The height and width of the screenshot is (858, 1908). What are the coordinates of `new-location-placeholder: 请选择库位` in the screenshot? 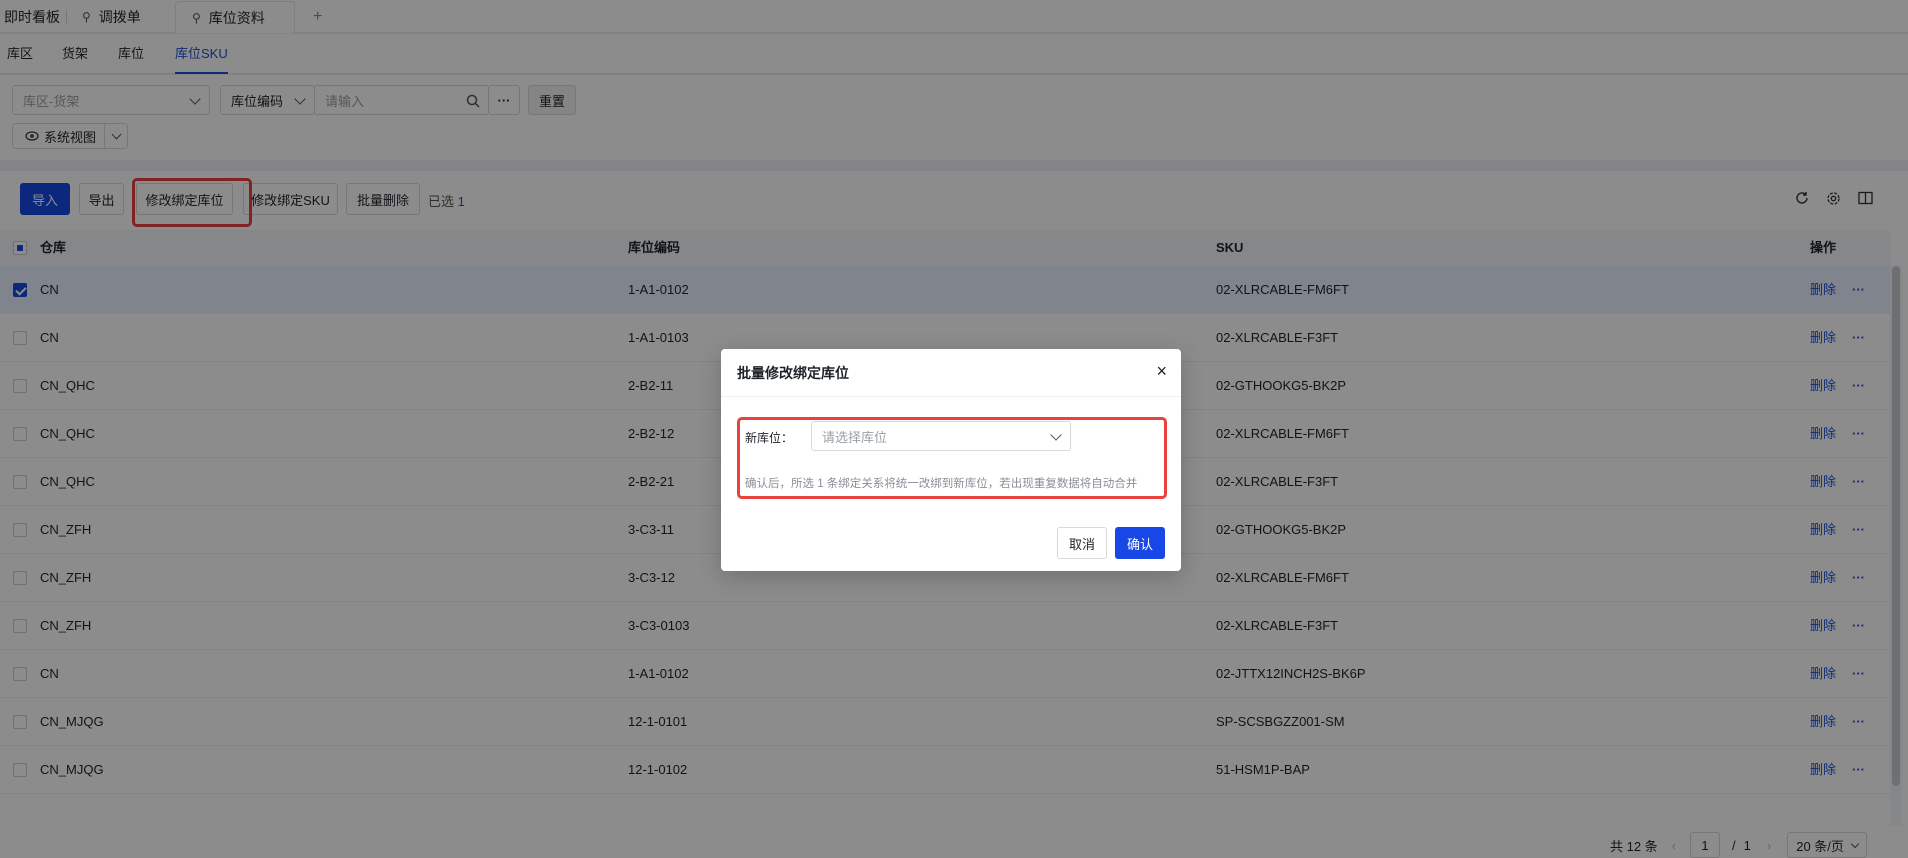 It's located at (855, 437).